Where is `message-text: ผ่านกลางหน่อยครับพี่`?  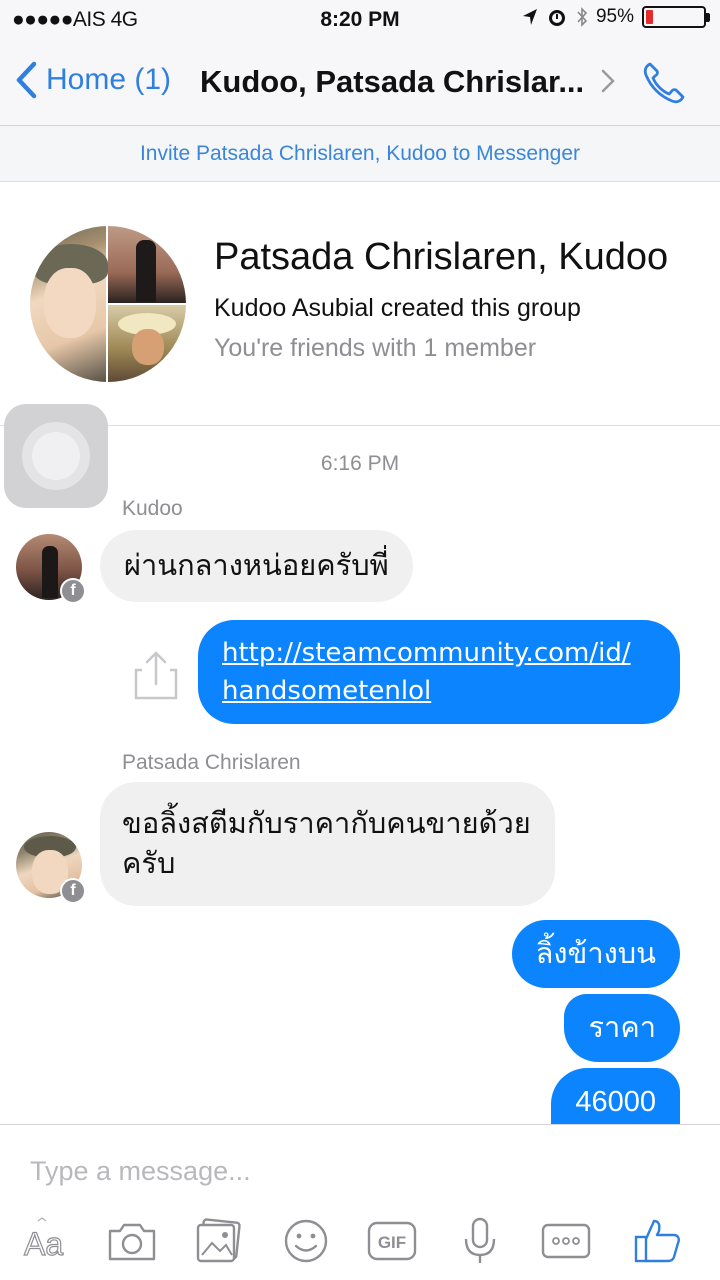 message-text: ผ่านกลางหน่อยครับพี่ is located at coordinates (256, 566).